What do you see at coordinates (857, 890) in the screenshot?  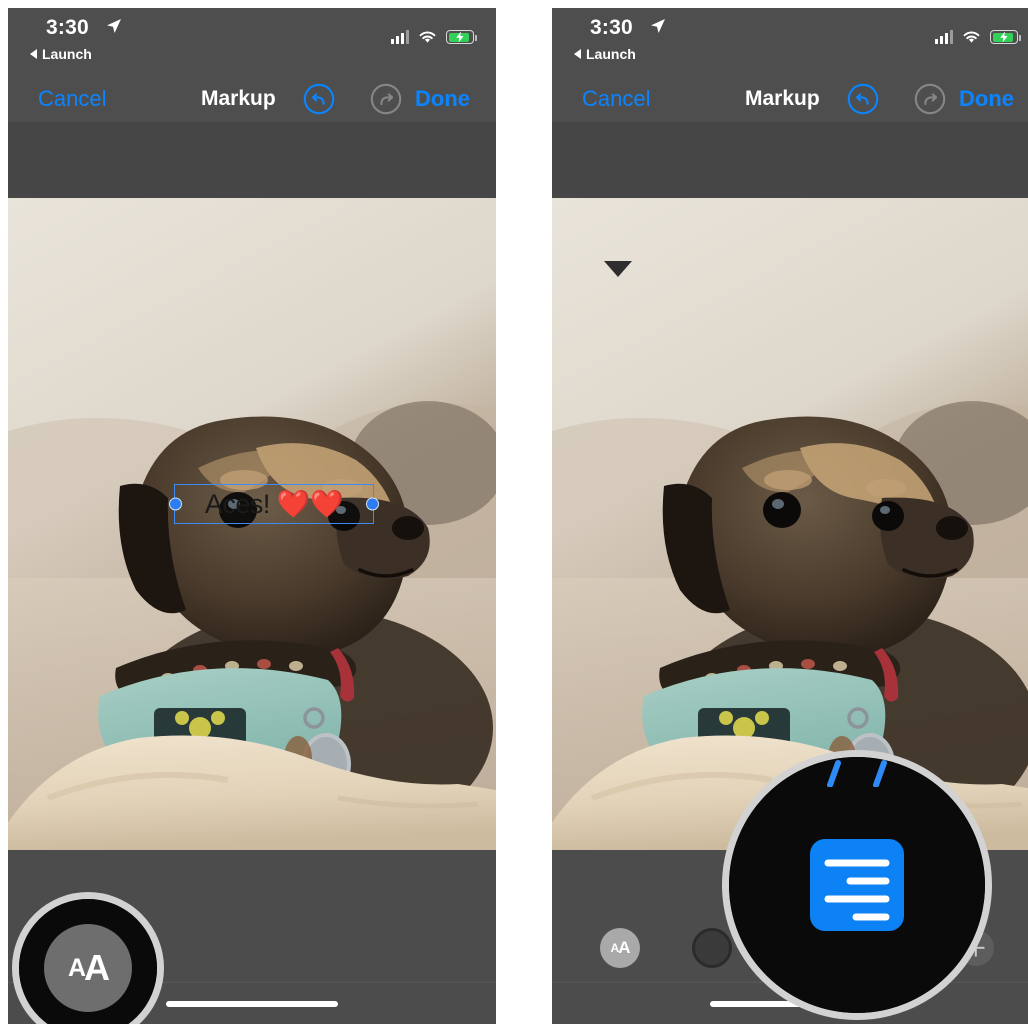 I see `align-right-icon` at bounding box center [857, 890].